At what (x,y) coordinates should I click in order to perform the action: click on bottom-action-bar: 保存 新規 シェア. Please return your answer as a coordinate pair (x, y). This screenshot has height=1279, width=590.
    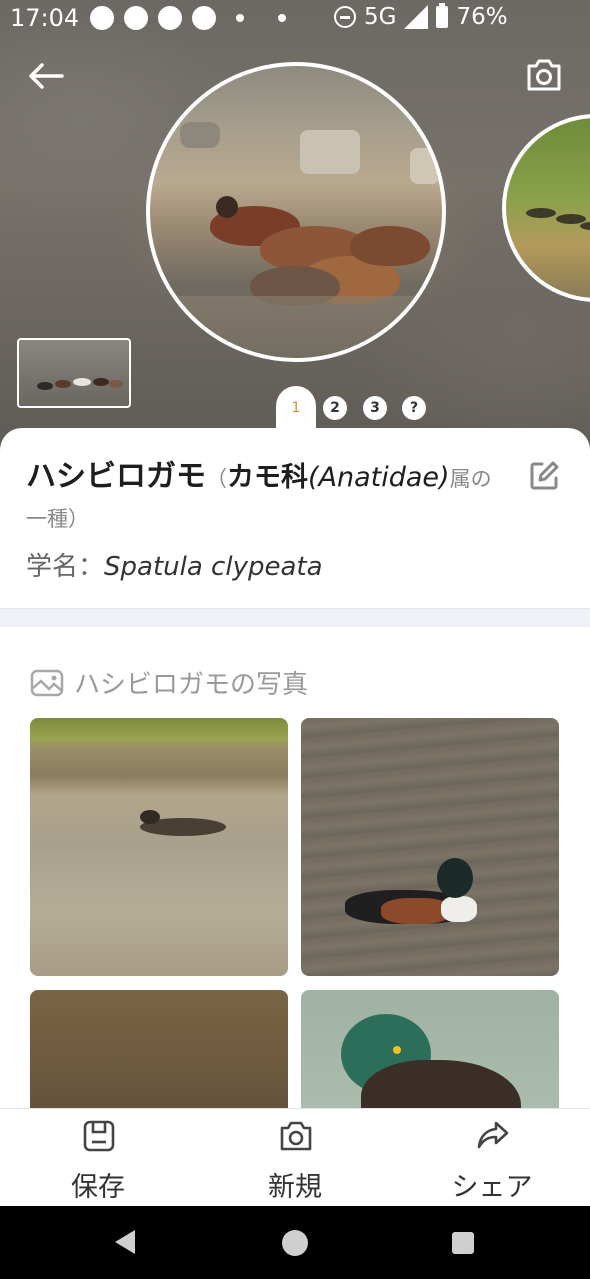
    Looking at the image, I should click on (295, 1157).